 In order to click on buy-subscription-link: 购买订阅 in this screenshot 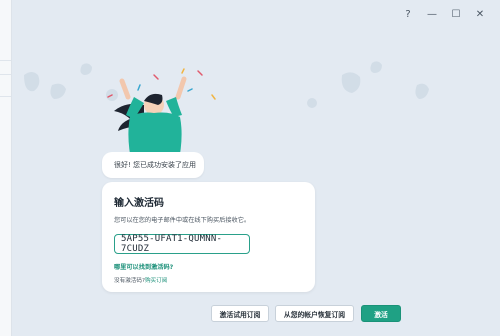, I will do `click(156, 281)`.